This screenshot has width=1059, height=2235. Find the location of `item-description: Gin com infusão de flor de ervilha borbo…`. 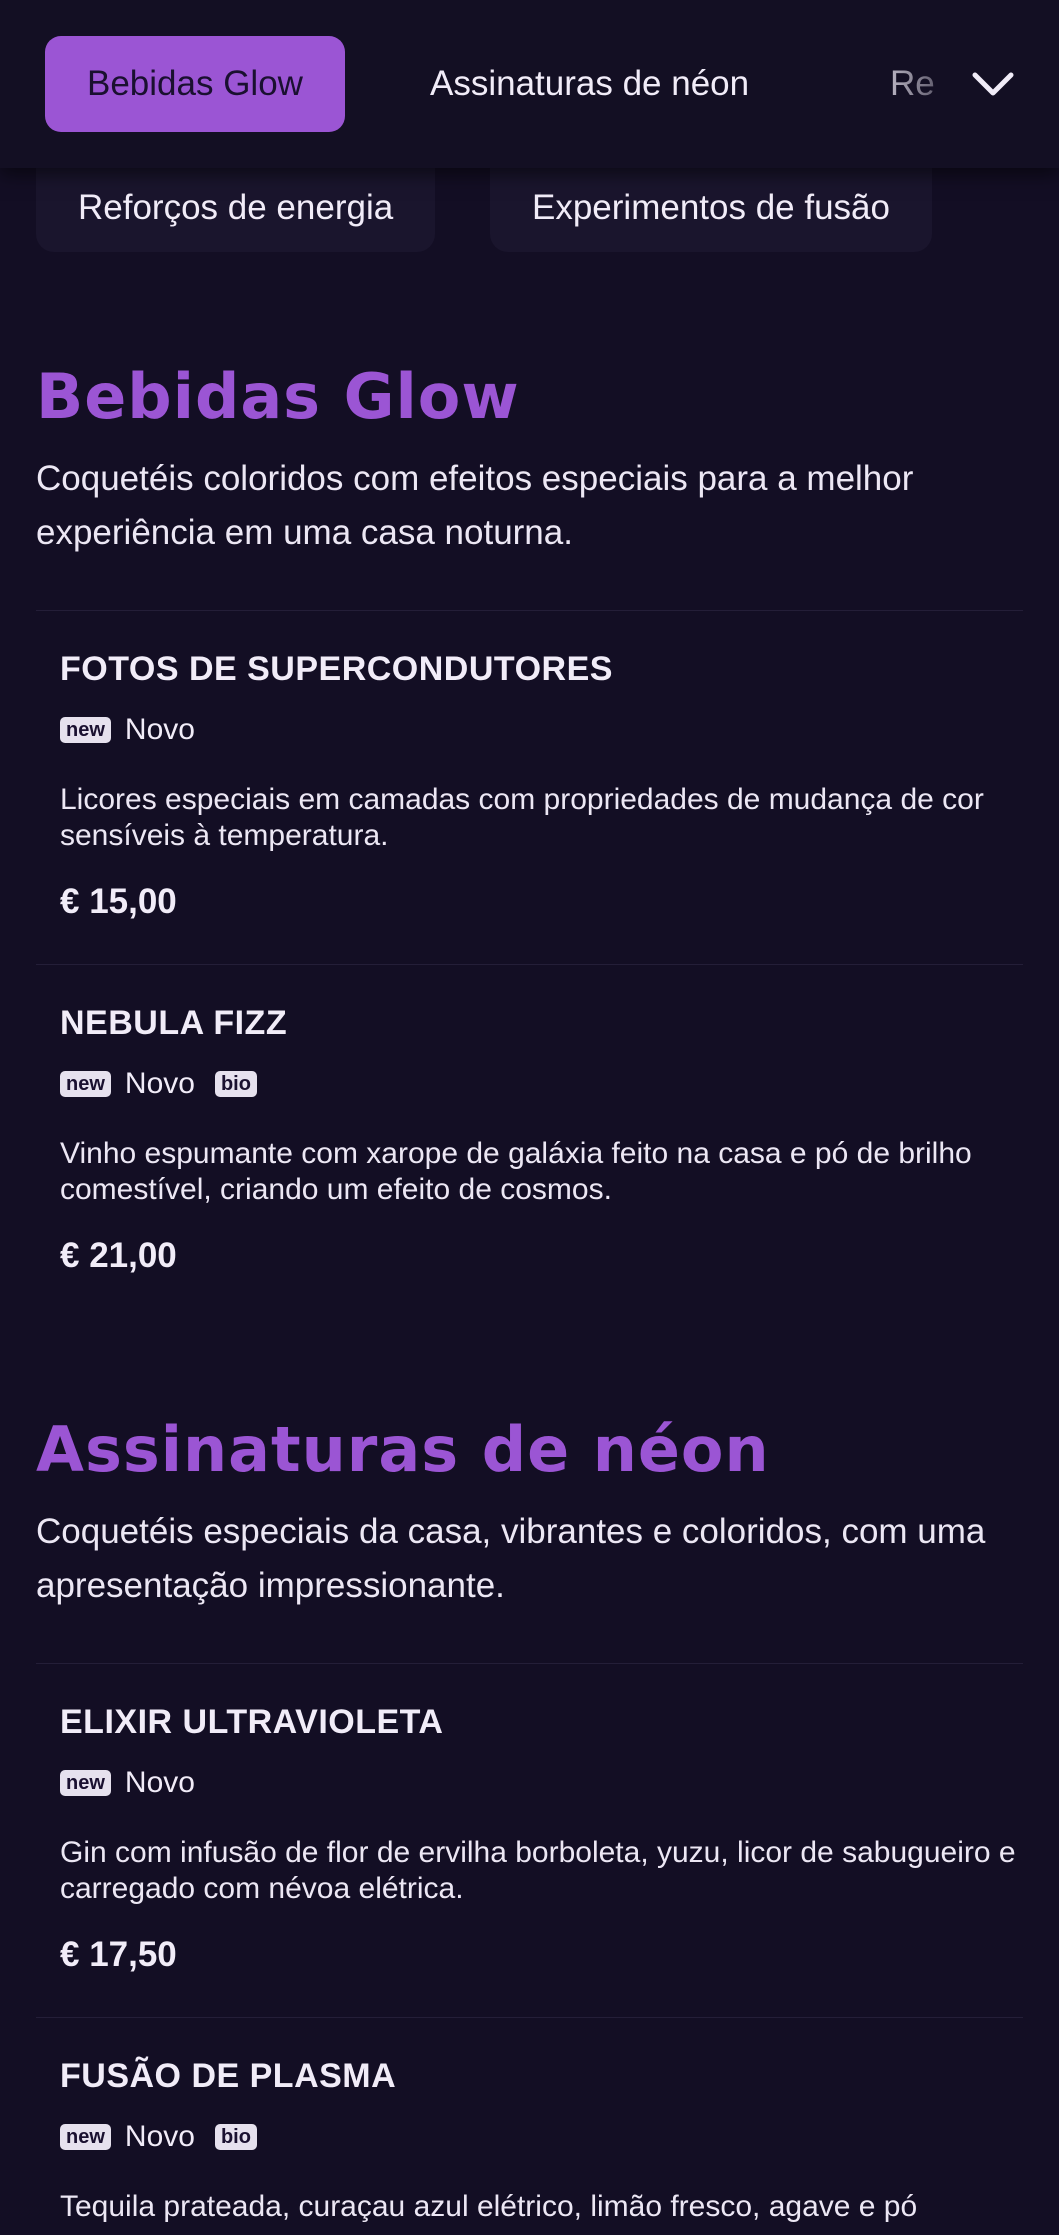

item-description: Gin com infusão de flor de ervilha borbo… is located at coordinates (538, 1870).